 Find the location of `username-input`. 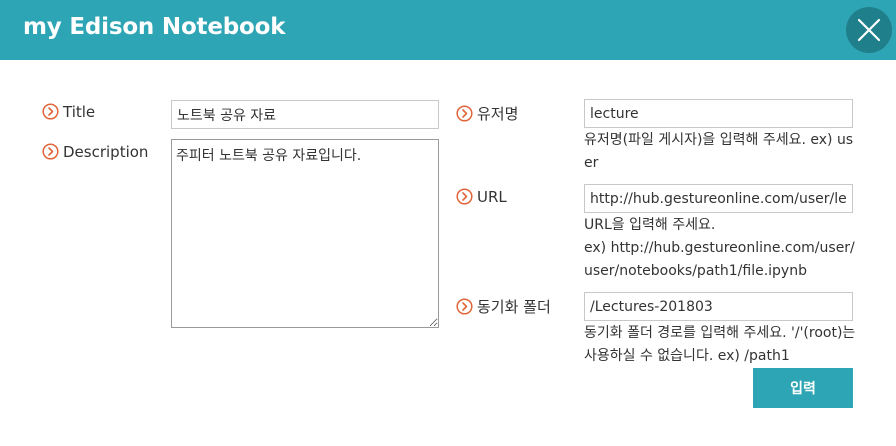

username-input is located at coordinates (718, 113).